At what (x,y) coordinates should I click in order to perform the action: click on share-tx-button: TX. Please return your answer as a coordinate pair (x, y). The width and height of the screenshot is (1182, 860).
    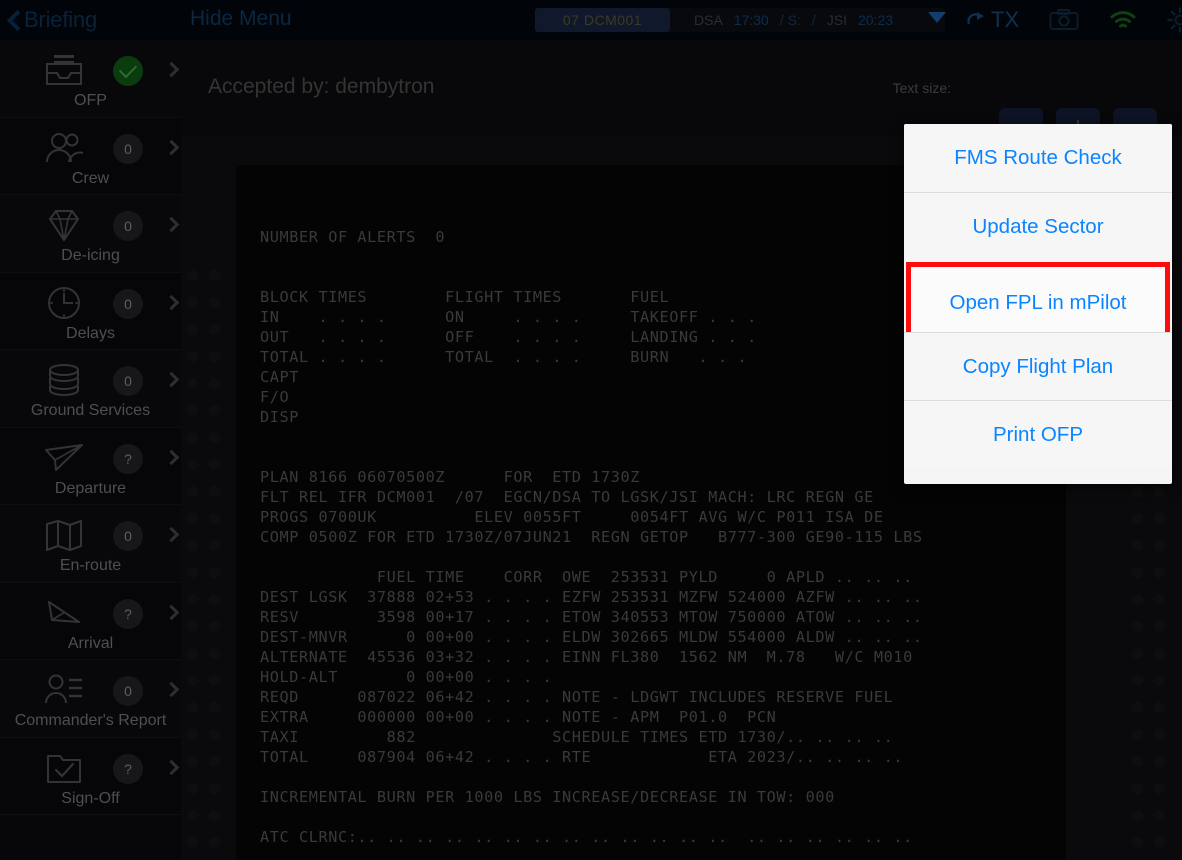
    Looking at the image, I should click on (992, 20).